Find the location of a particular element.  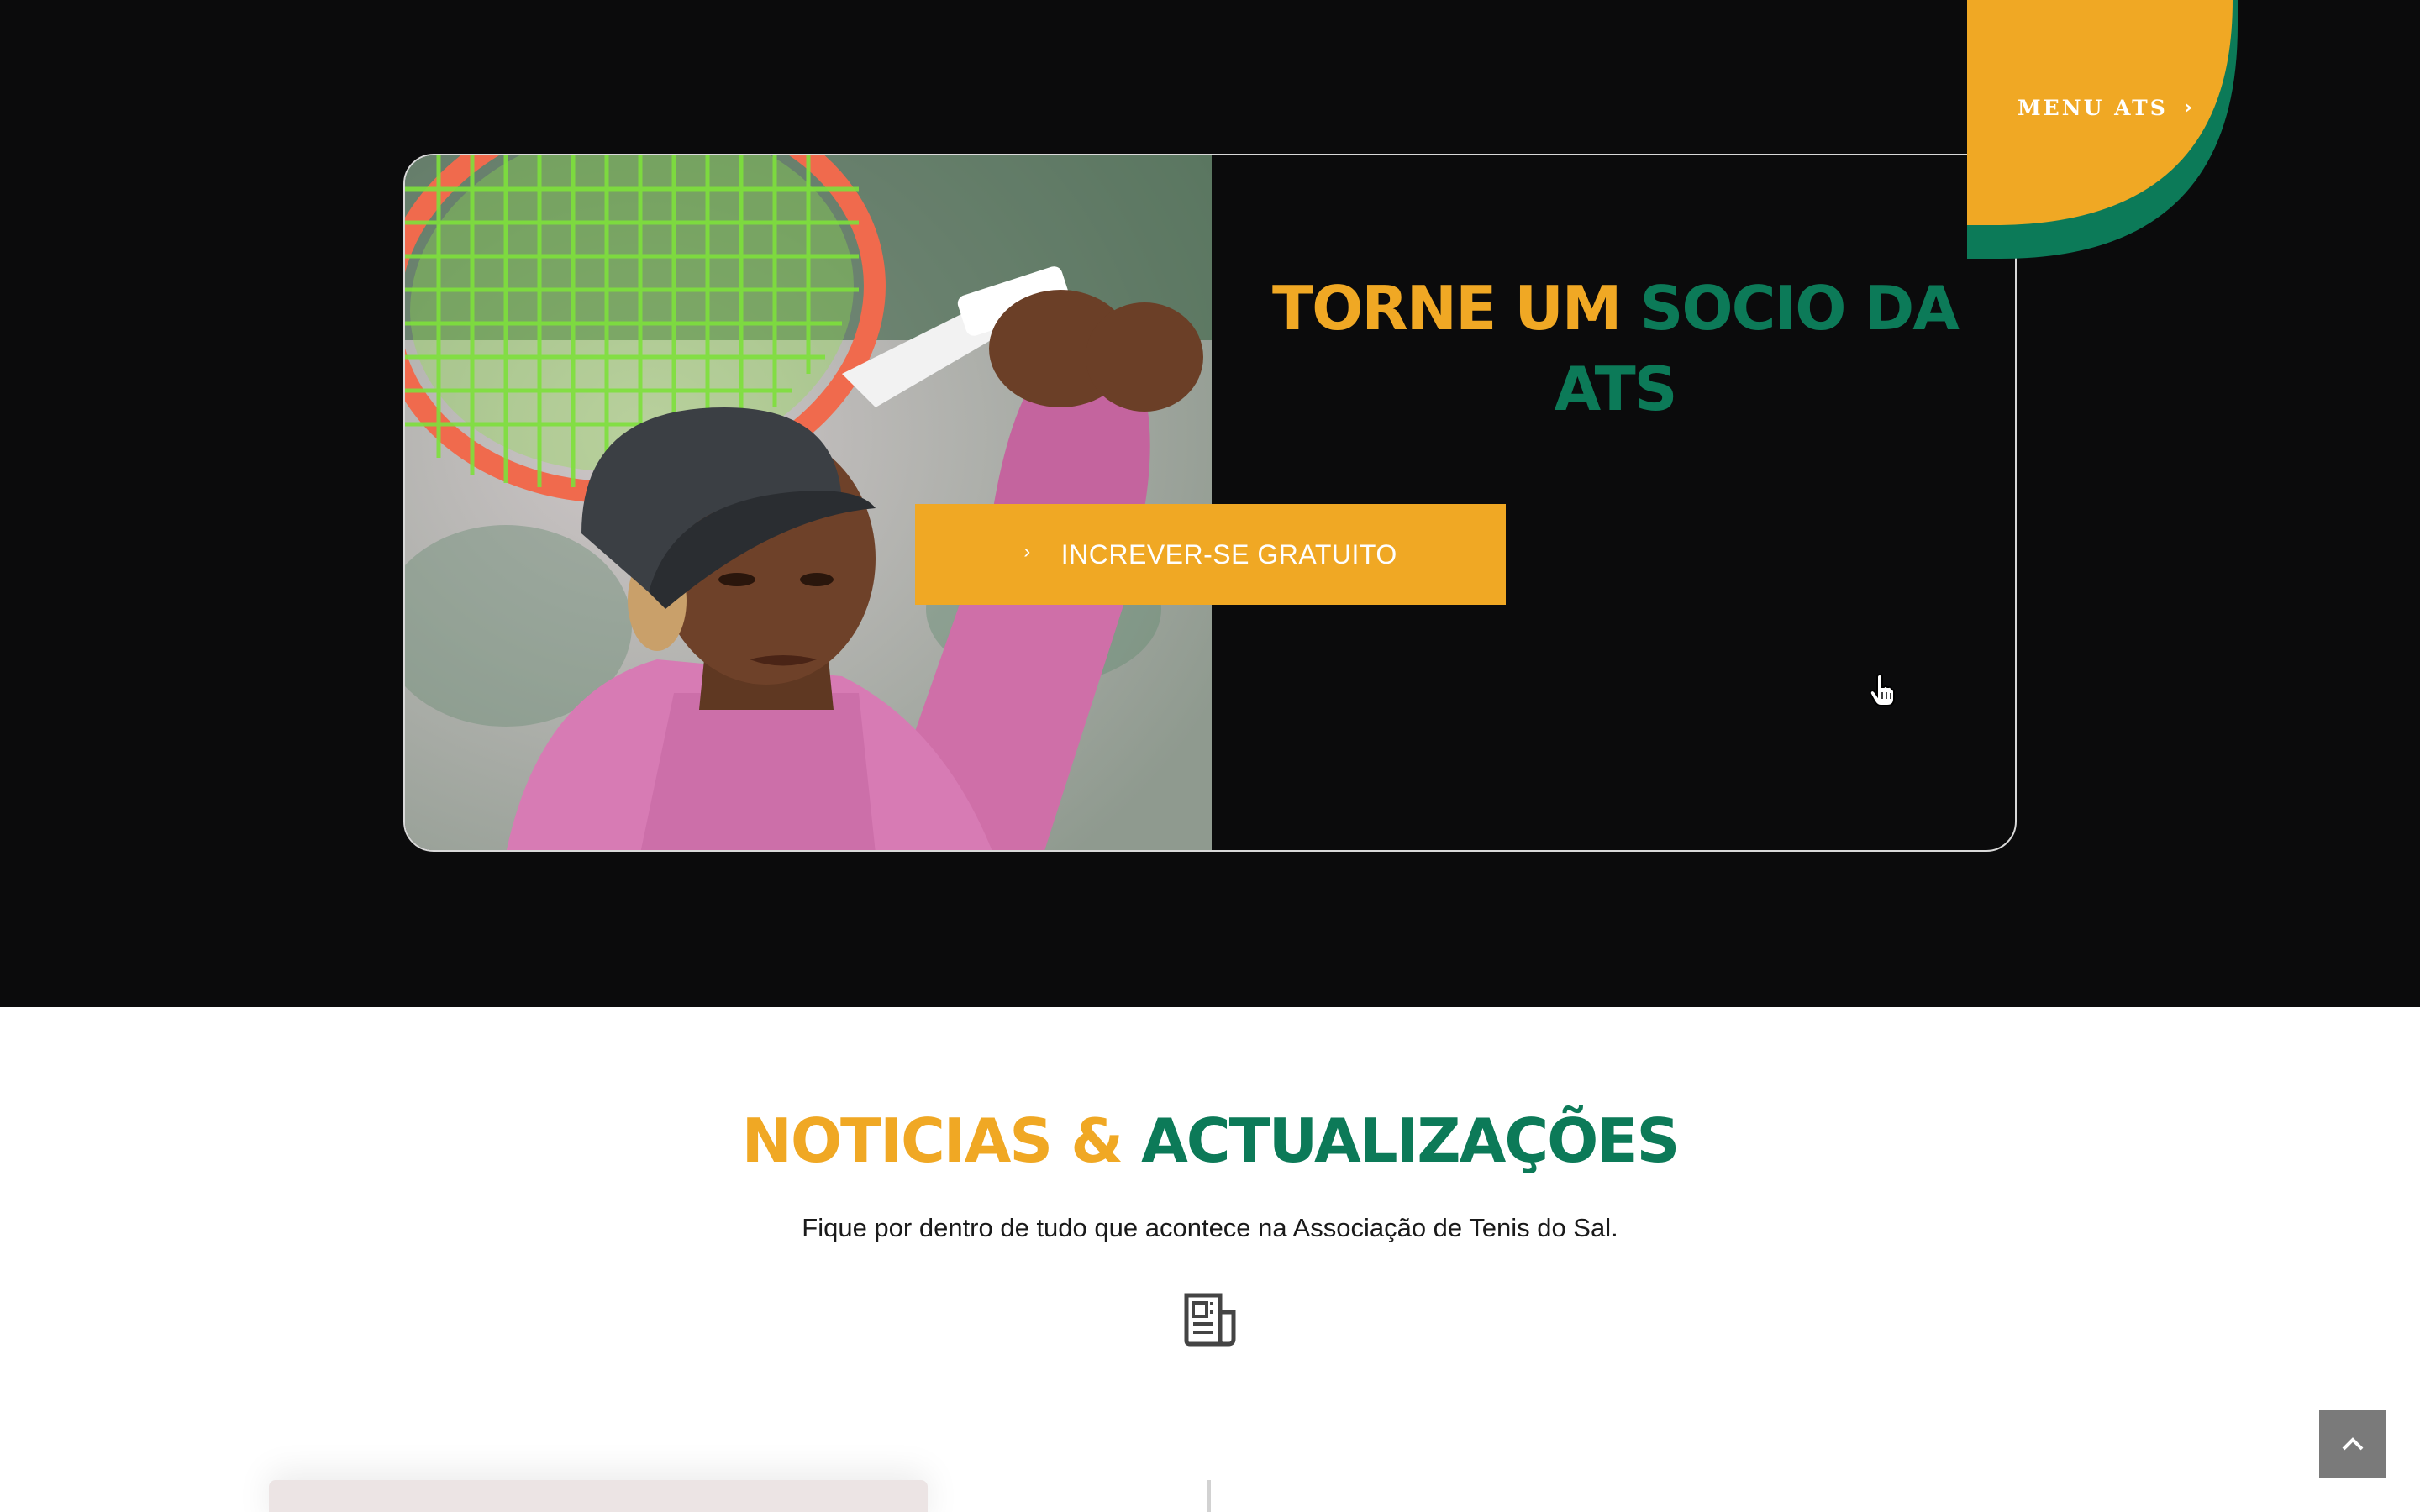

menu-ats-label: MENU ATS is located at coordinates (2093, 108).